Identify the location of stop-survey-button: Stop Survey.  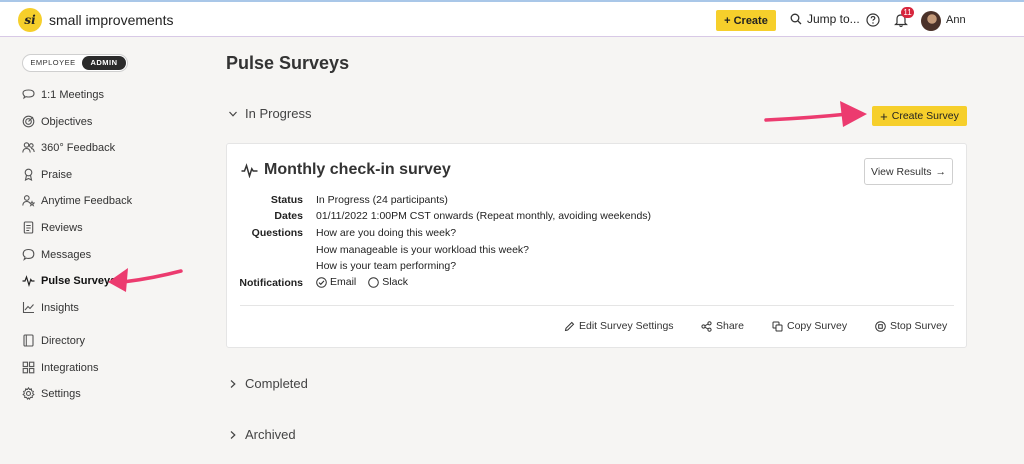
(911, 326).